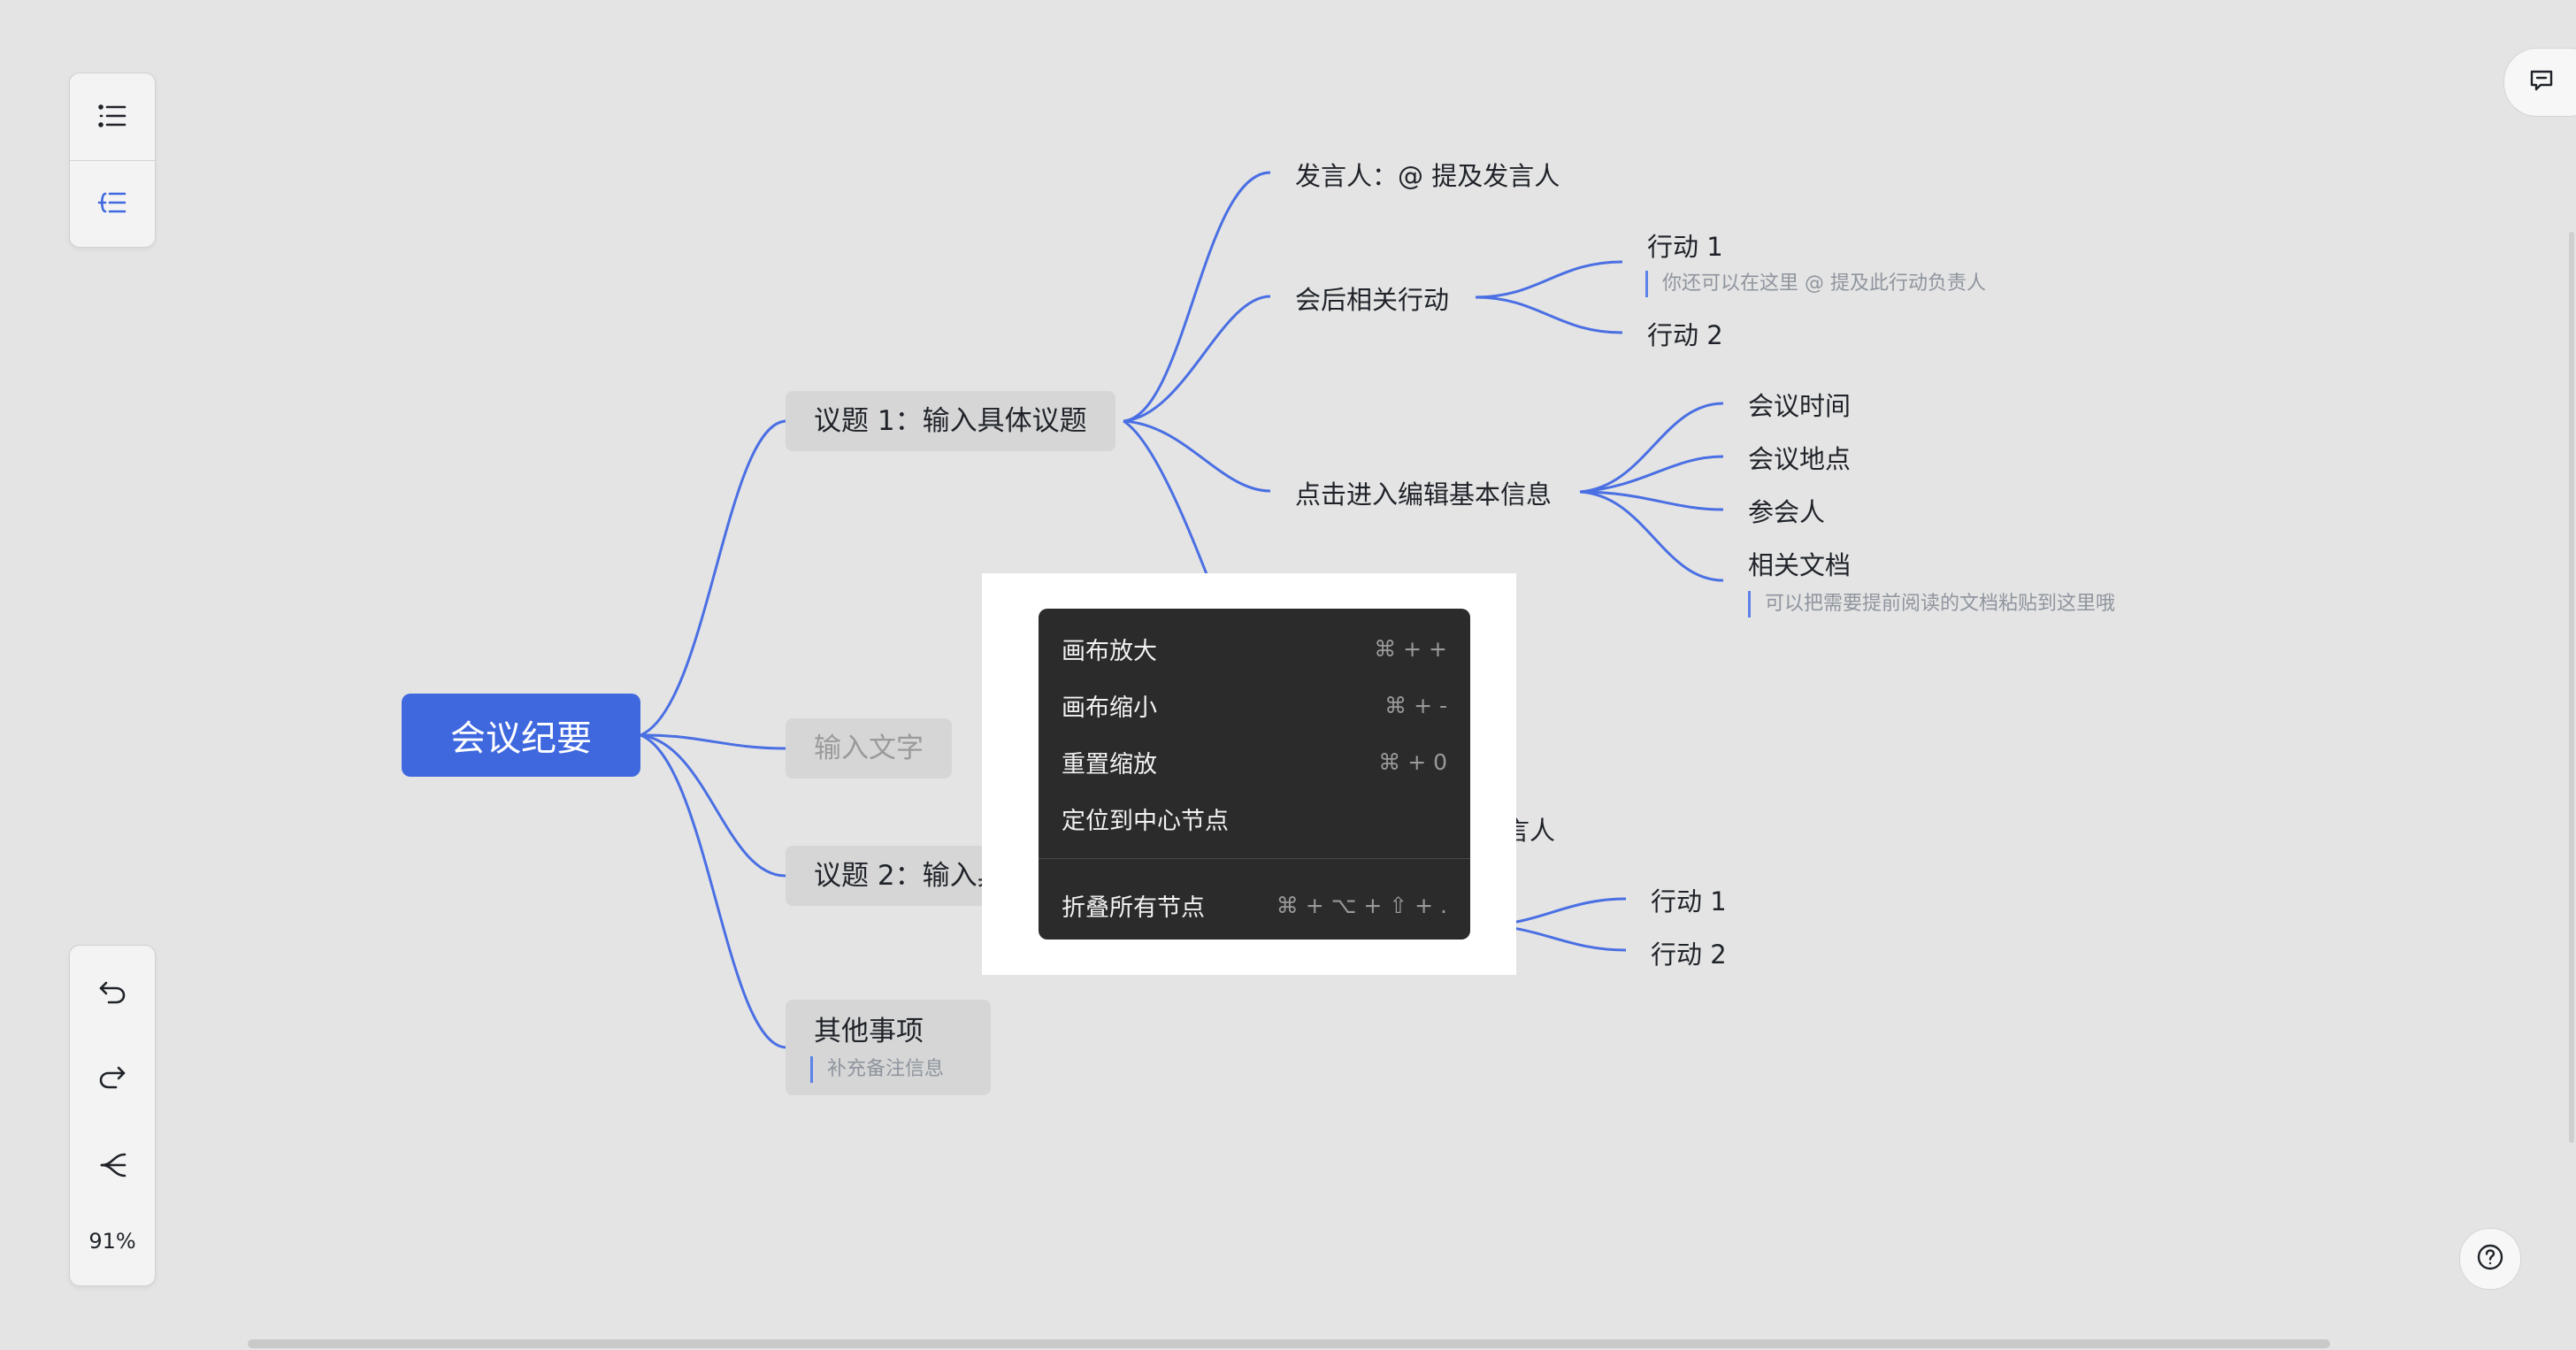 This screenshot has height=1350, width=2576. What do you see at coordinates (1410, 648) in the screenshot?
I see `menu-zoom-in-shortcut: ⌘ + +` at bounding box center [1410, 648].